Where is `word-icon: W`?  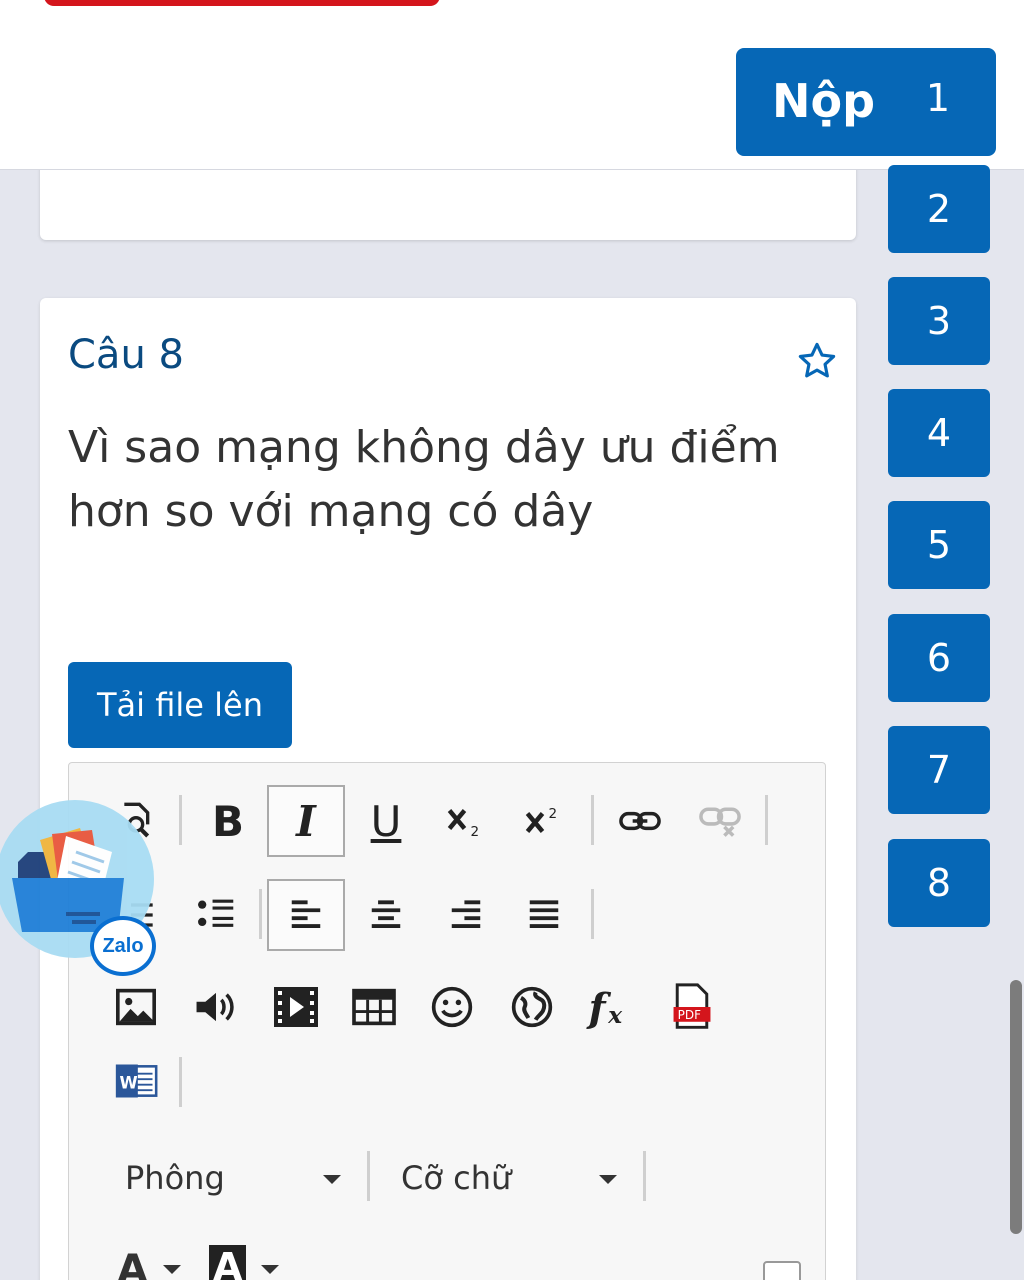 word-icon: W is located at coordinates (136, 1081).